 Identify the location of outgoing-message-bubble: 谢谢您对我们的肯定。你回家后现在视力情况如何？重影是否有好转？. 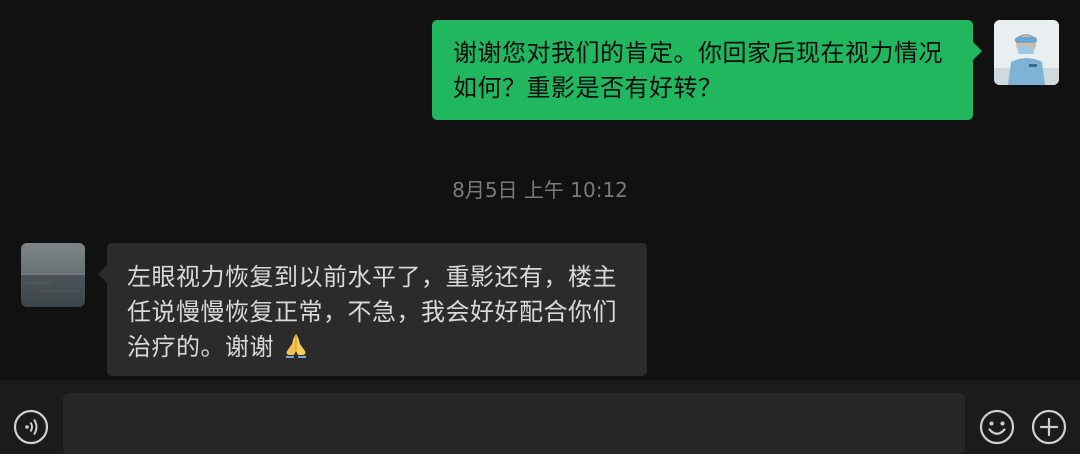
(707, 70).